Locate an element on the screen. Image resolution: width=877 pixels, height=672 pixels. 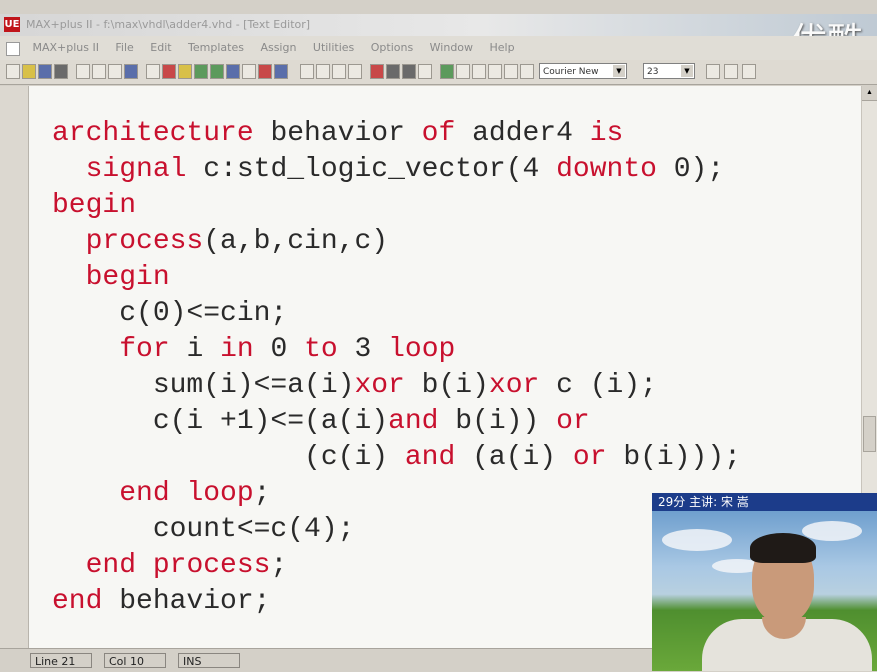
new-file-icon is located at coordinates (13, 71).